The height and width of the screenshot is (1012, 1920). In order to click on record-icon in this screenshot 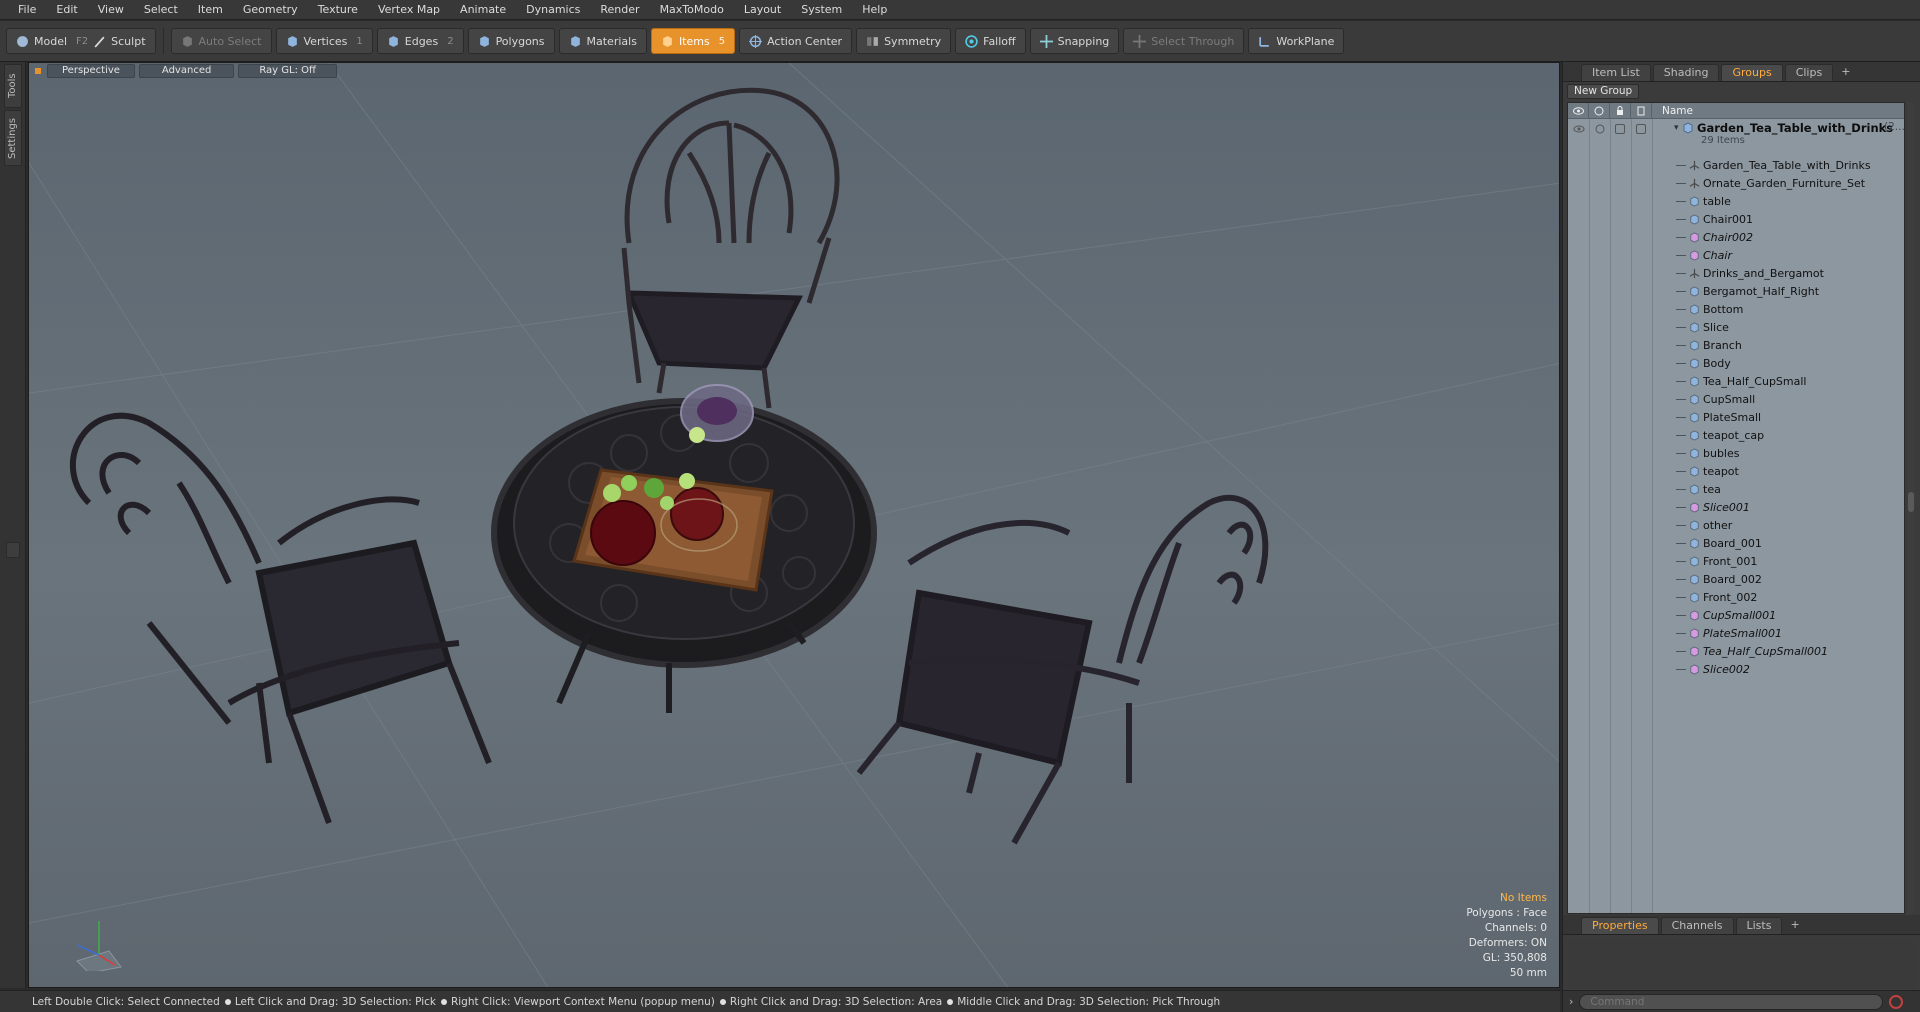, I will do `click(1896, 1001)`.